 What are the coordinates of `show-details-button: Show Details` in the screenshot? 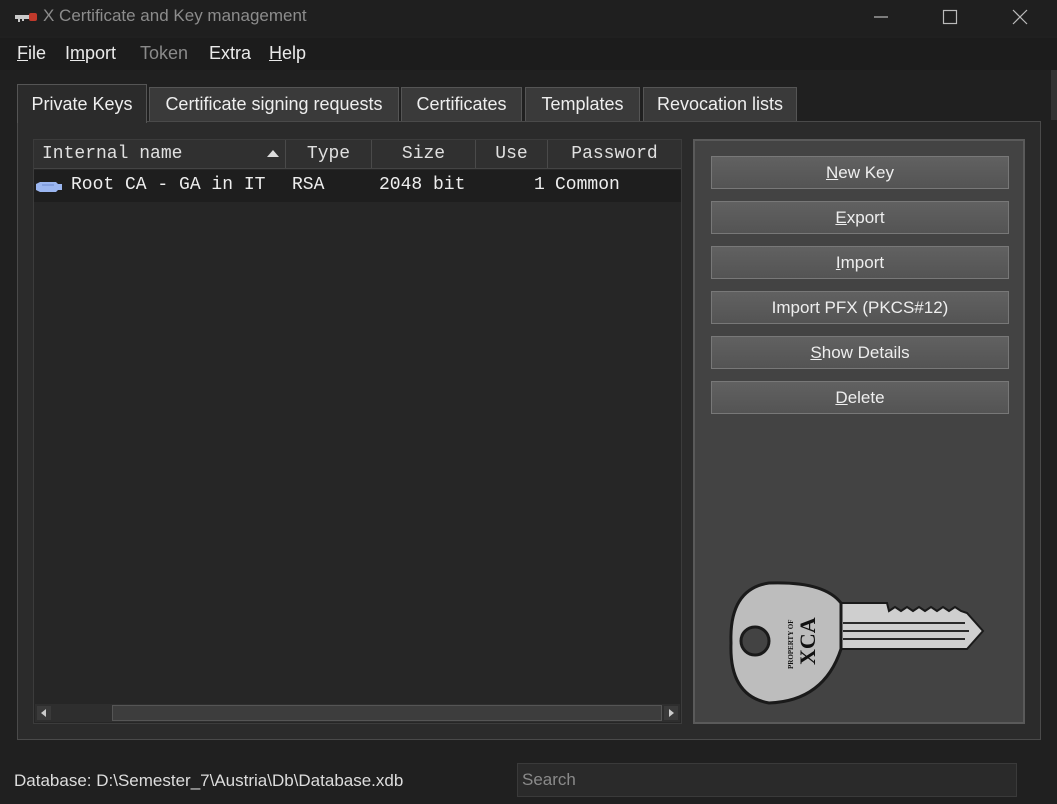 It's located at (860, 352).